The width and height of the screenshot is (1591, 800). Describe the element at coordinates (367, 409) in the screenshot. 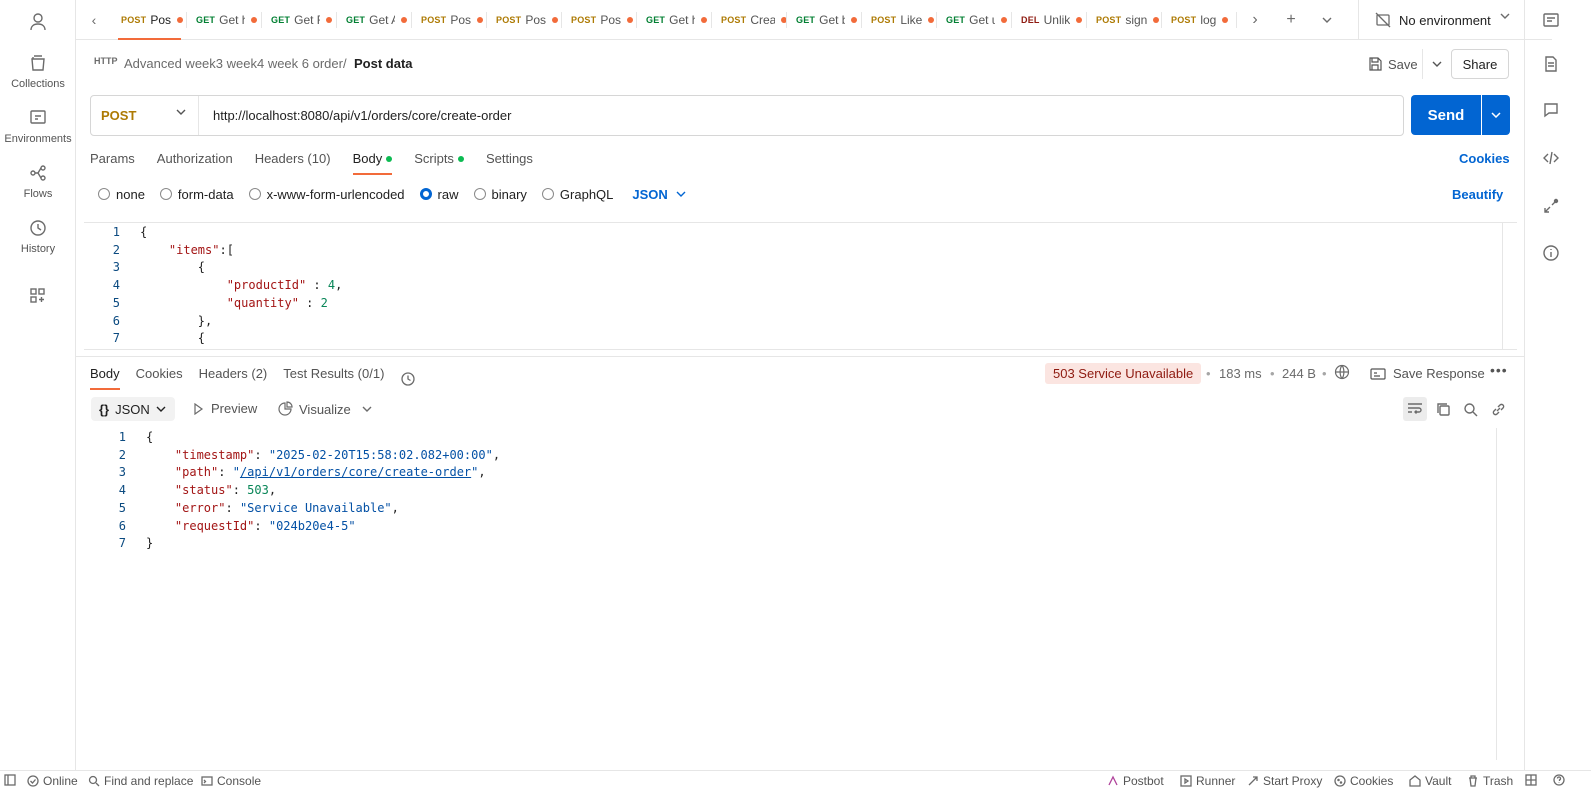

I see `chevron-down-icon` at that location.